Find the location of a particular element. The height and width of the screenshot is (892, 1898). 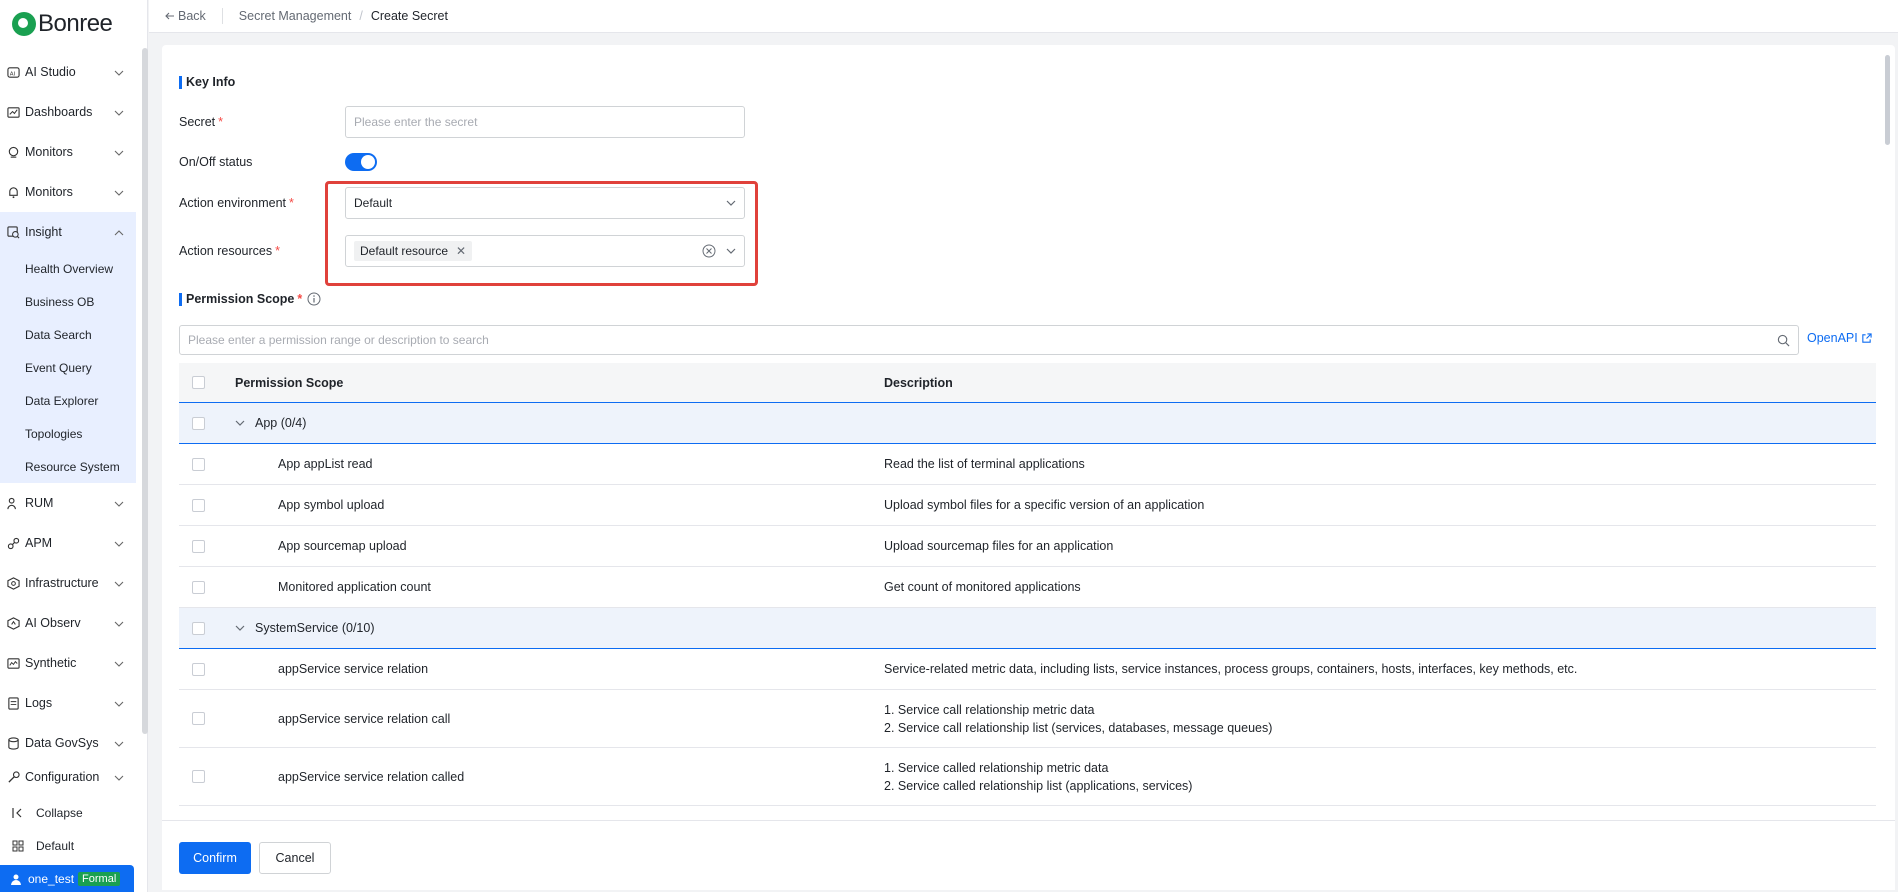

svg-text: AI is located at coordinates (12, 74).